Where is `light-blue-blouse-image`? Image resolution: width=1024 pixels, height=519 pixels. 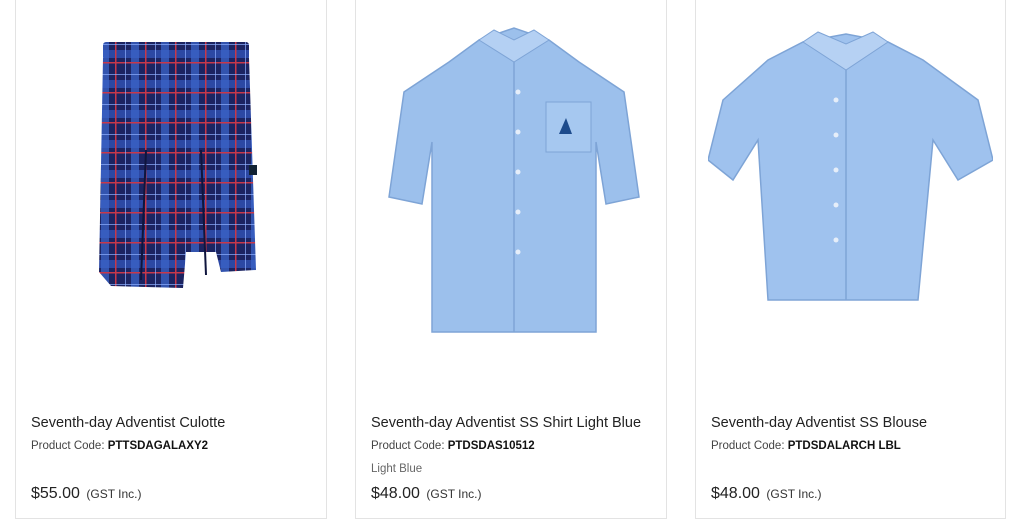 light-blue-blouse-image is located at coordinates (850, 166).